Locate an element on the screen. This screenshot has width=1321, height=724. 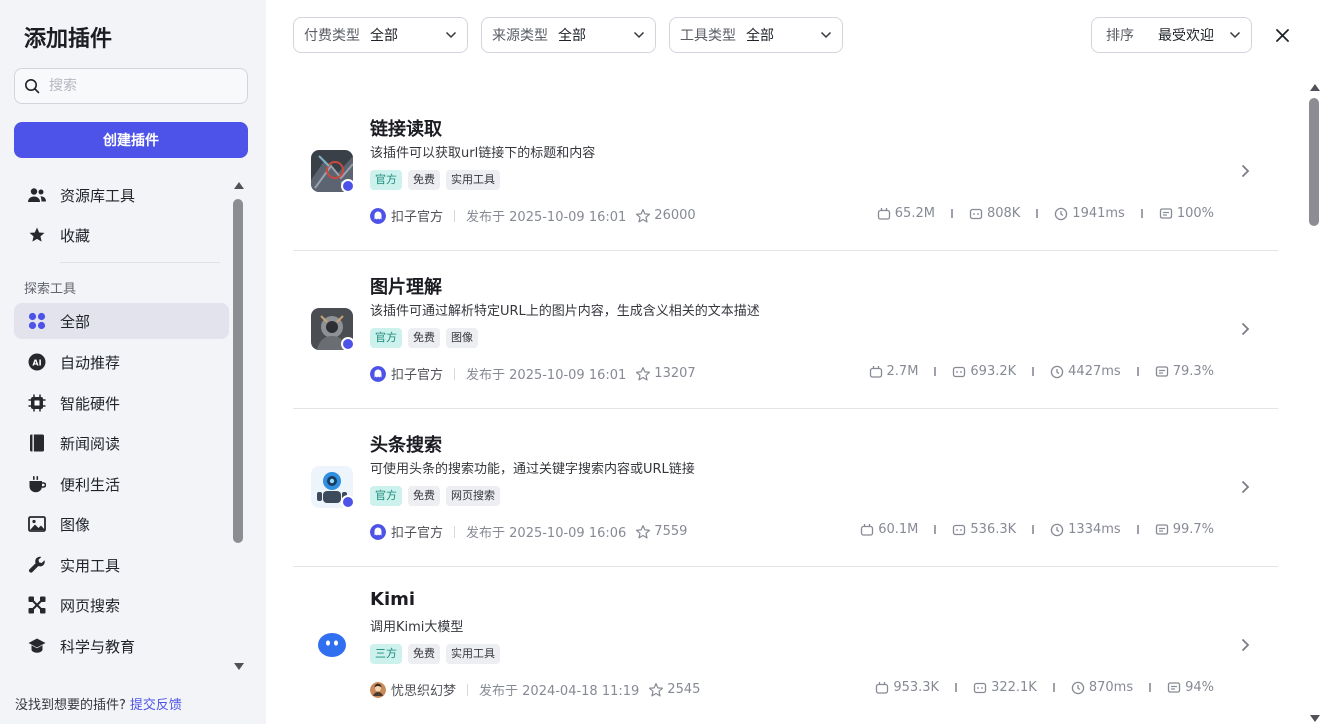
sort-select: 排序 最受欢迎 is located at coordinates (1171, 35).